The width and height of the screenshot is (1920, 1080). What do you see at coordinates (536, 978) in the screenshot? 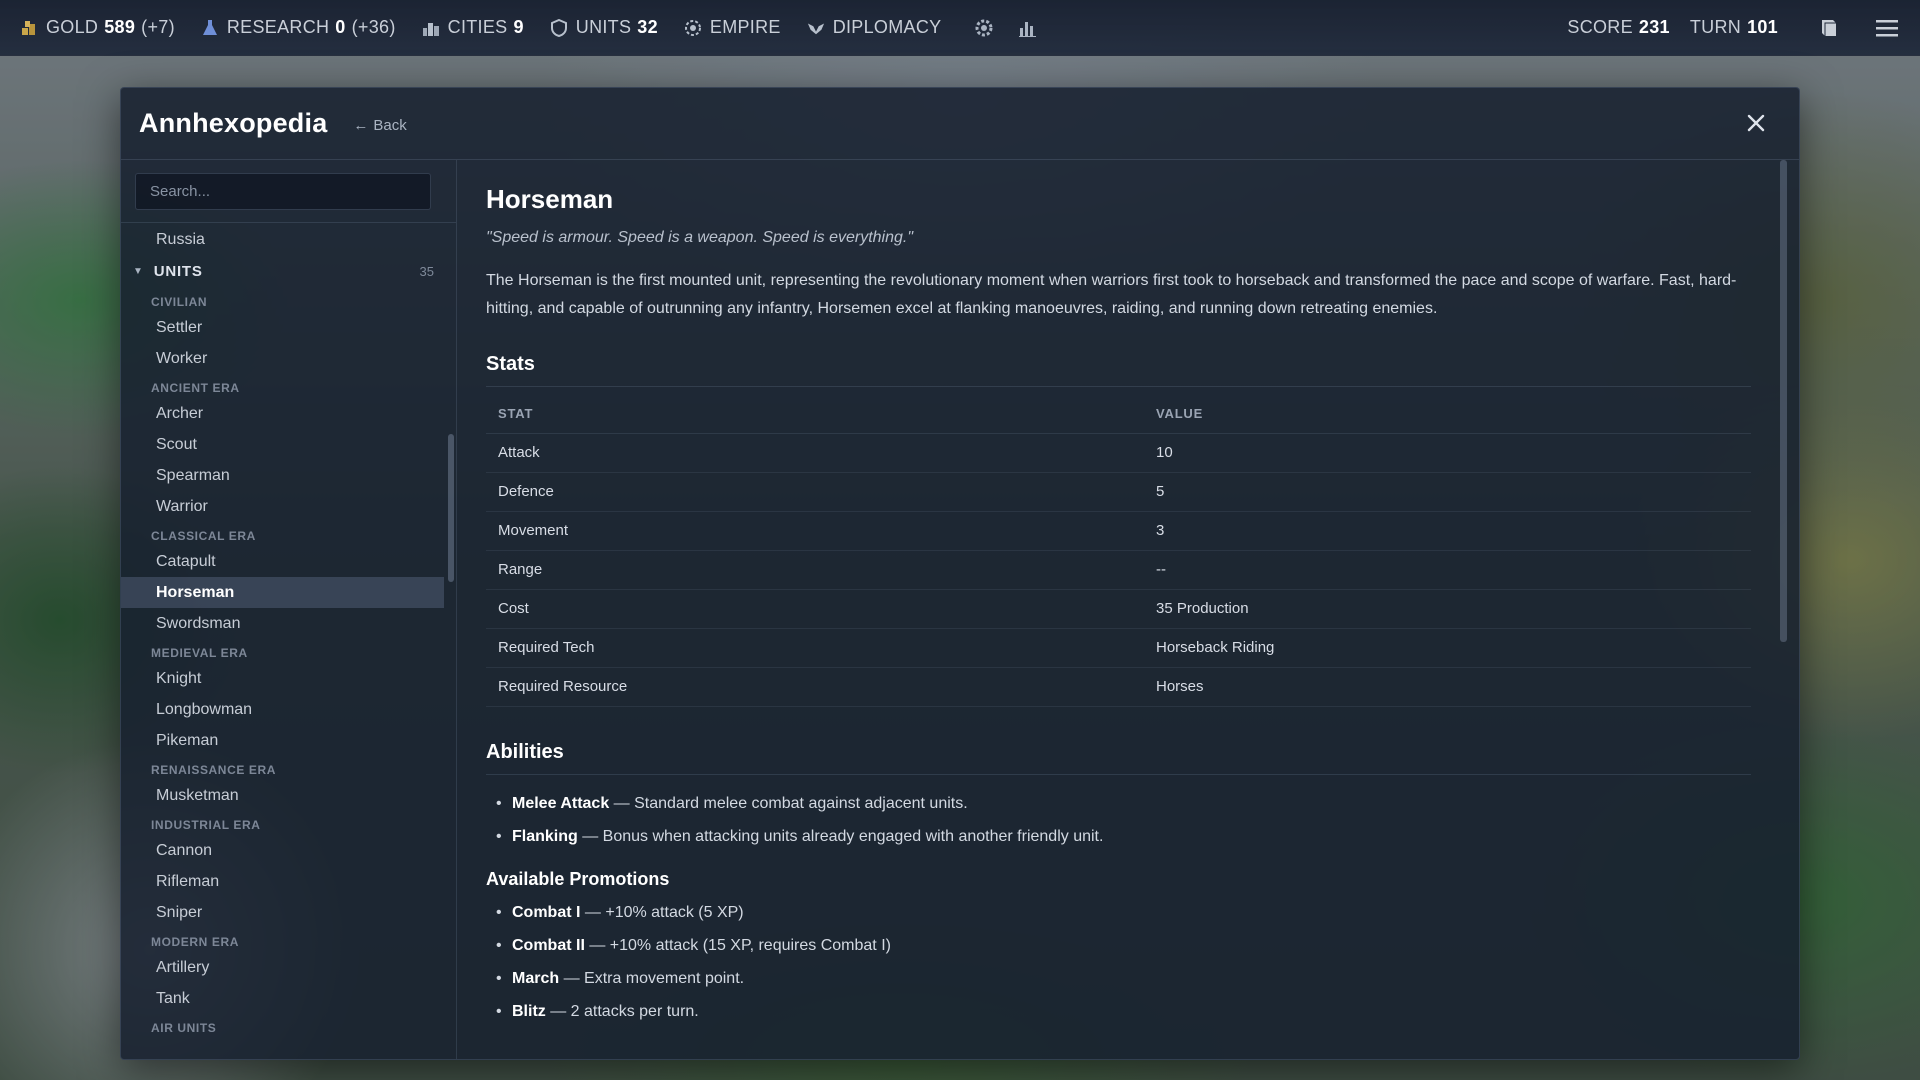
I see `promotion-name: March` at bounding box center [536, 978].